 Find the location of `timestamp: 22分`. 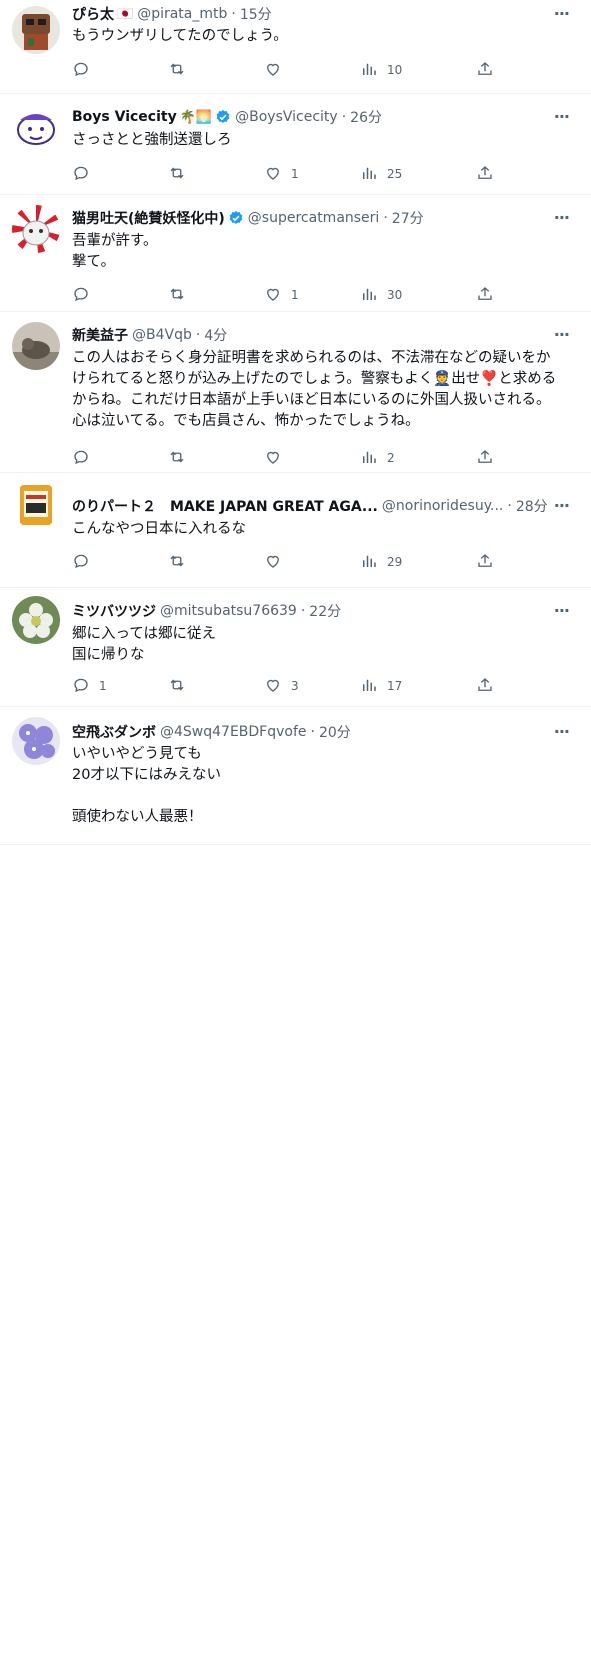

timestamp: 22分 is located at coordinates (325, 611).